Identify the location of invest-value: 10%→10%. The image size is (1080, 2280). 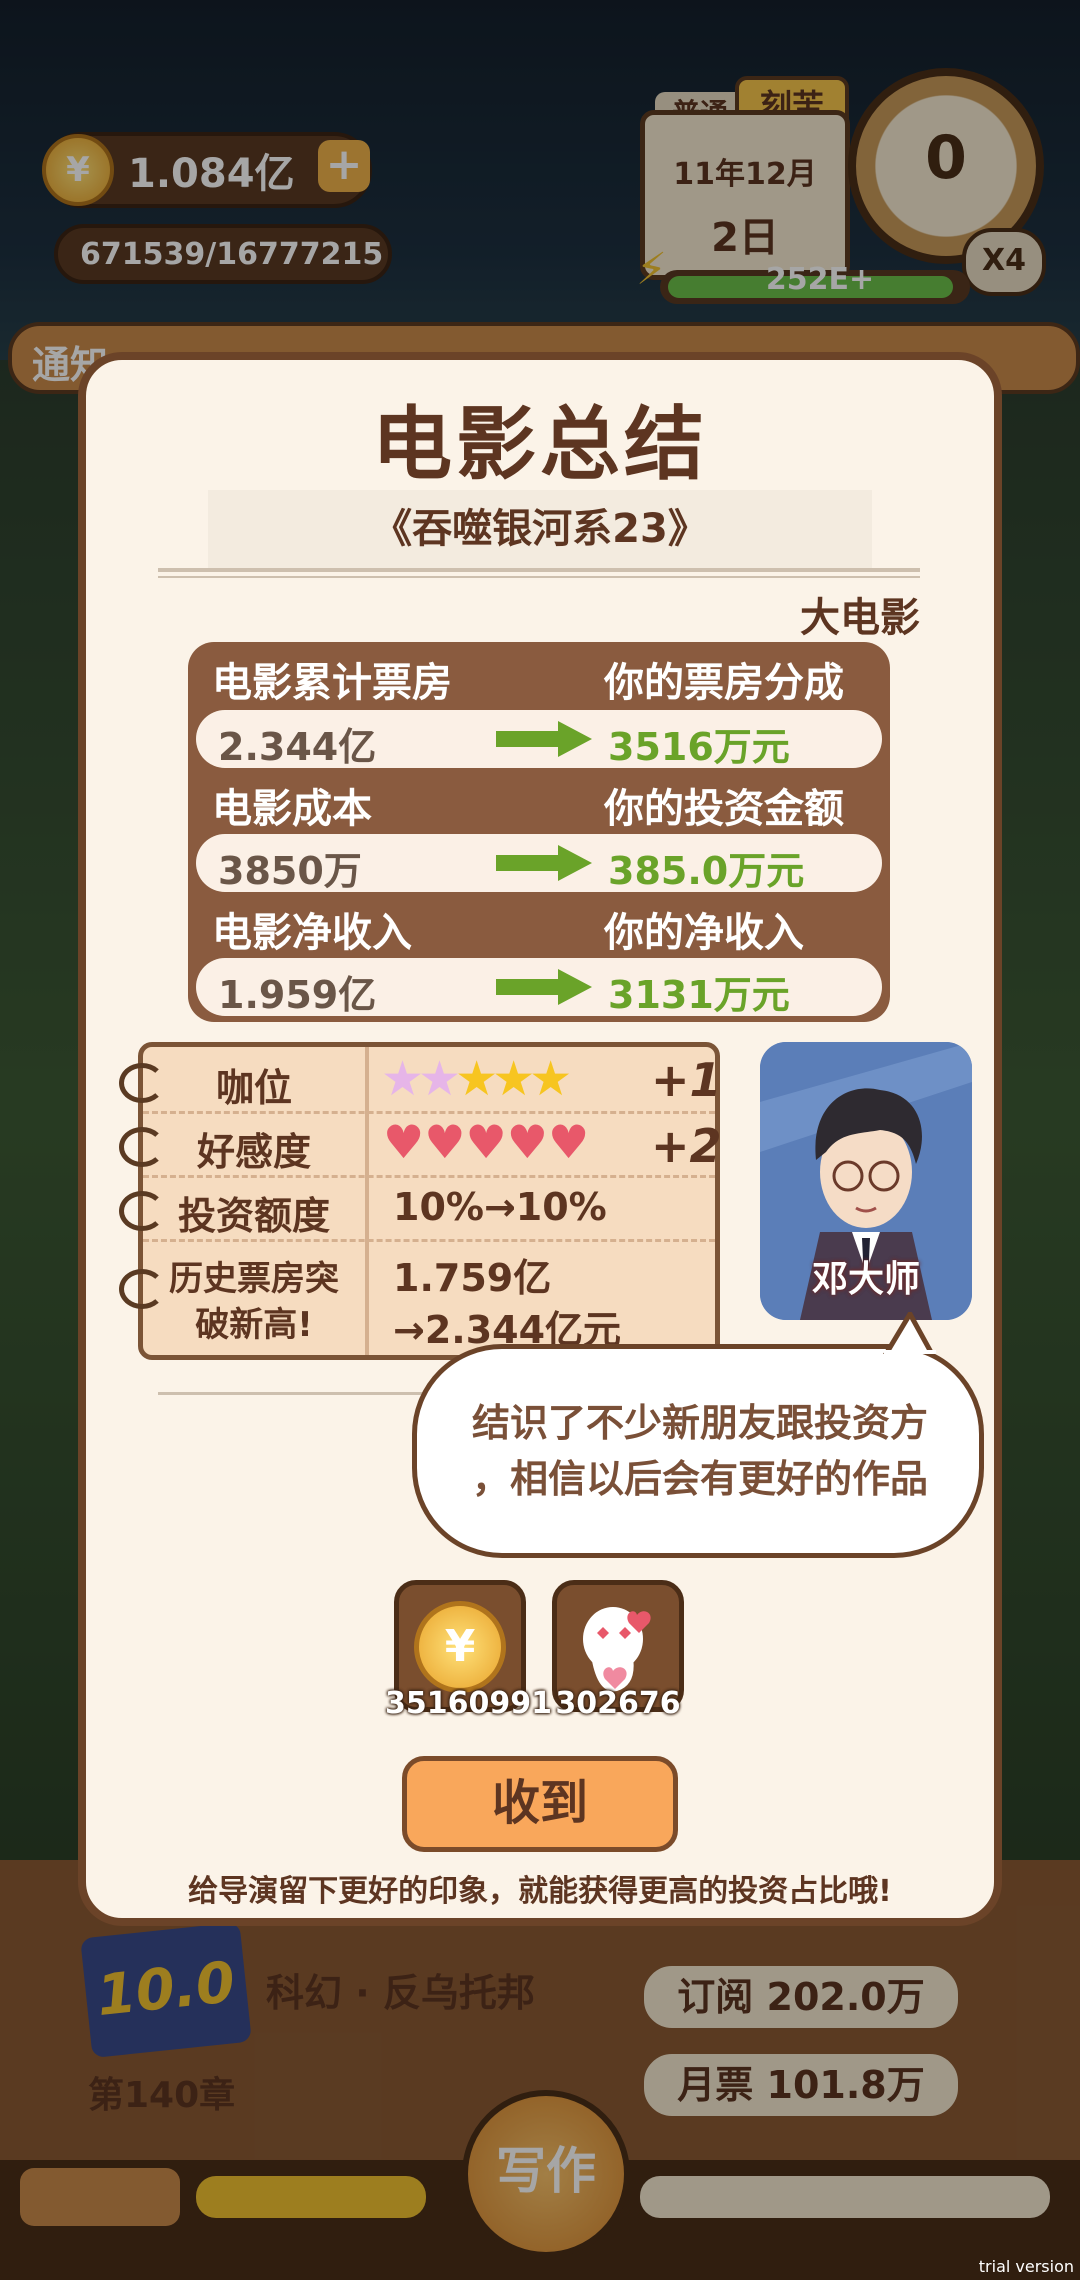
(500, 1207).